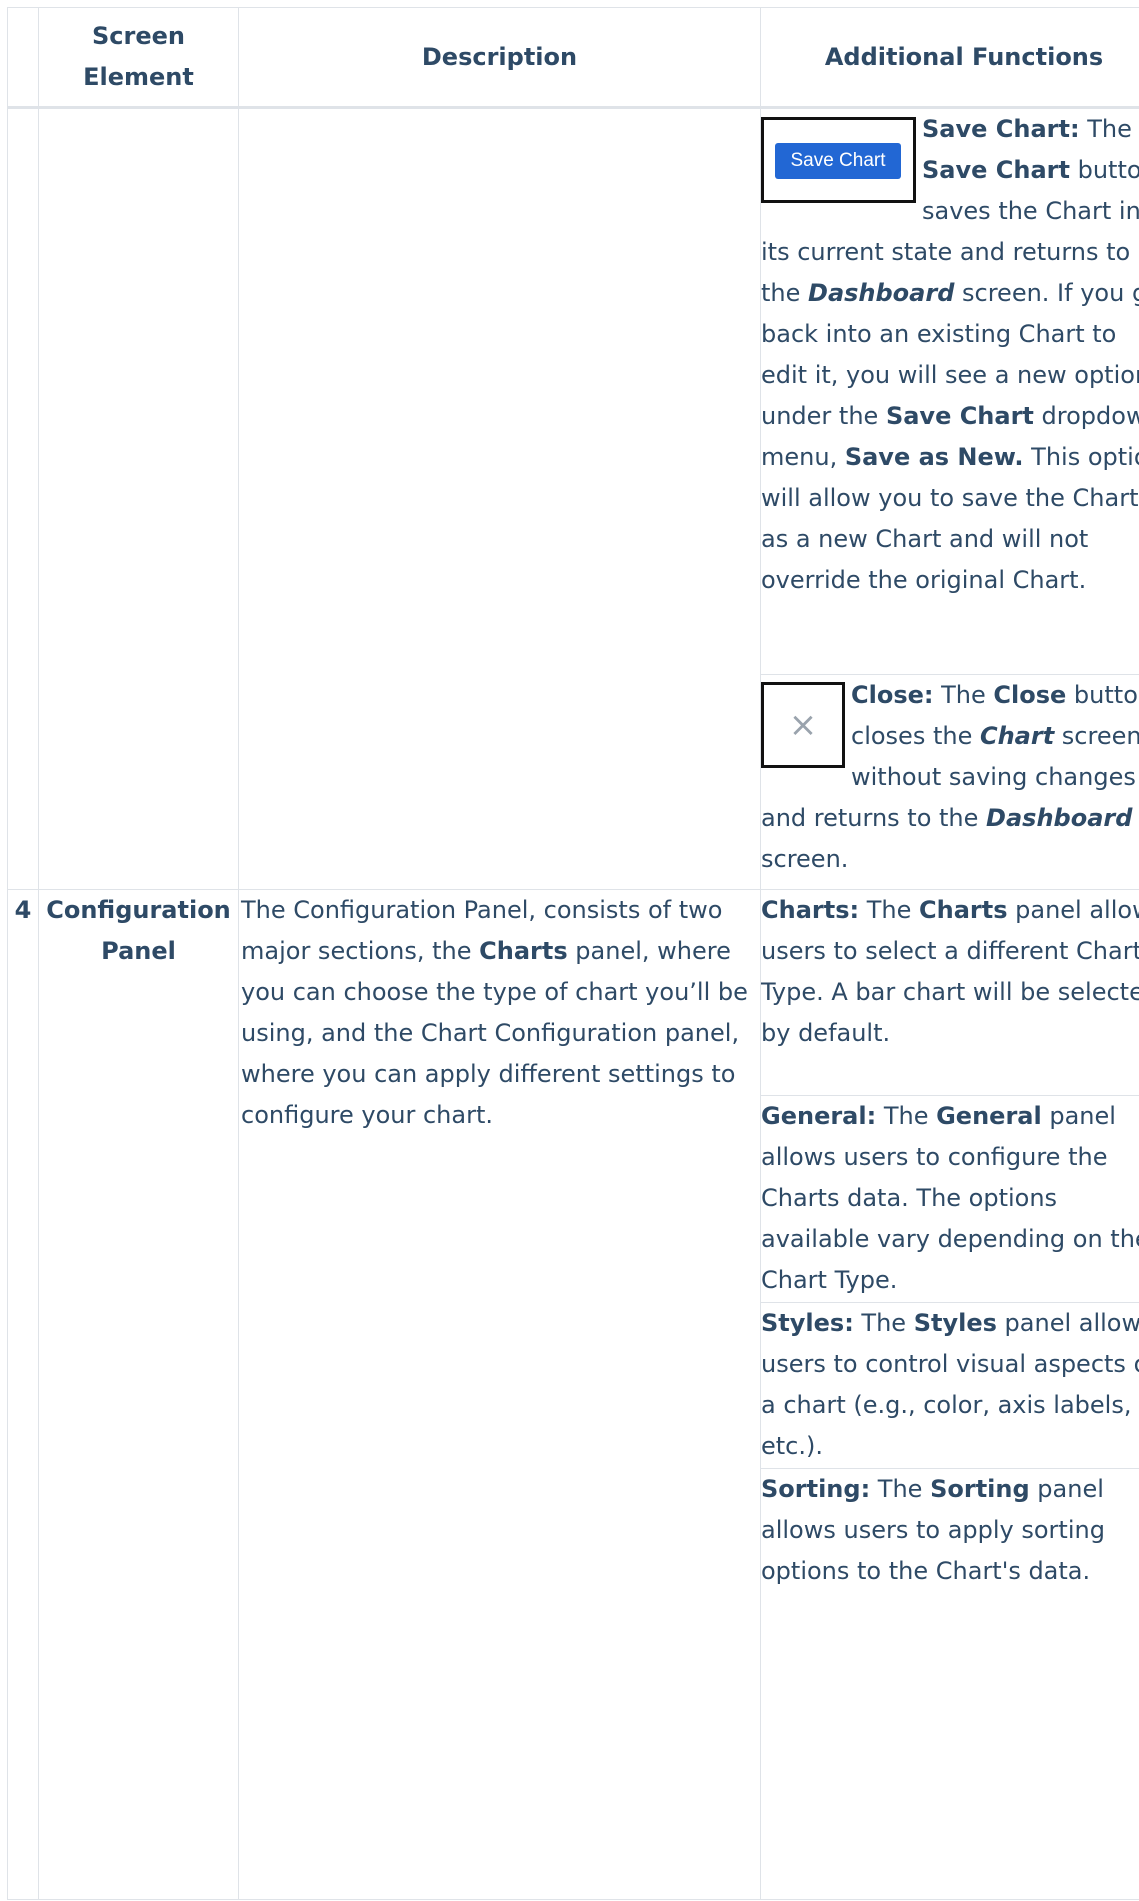 This screenshot has height=1901, width=1139. Describe the element at coordinates (138, 498) in the screenshot. I see `screen-element-name` at that location.